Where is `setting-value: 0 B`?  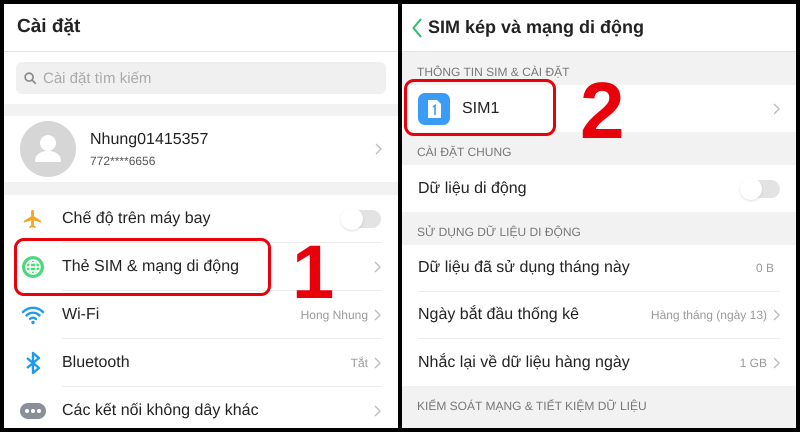
setting-value: 0 B is located at coordinates (765, 268).